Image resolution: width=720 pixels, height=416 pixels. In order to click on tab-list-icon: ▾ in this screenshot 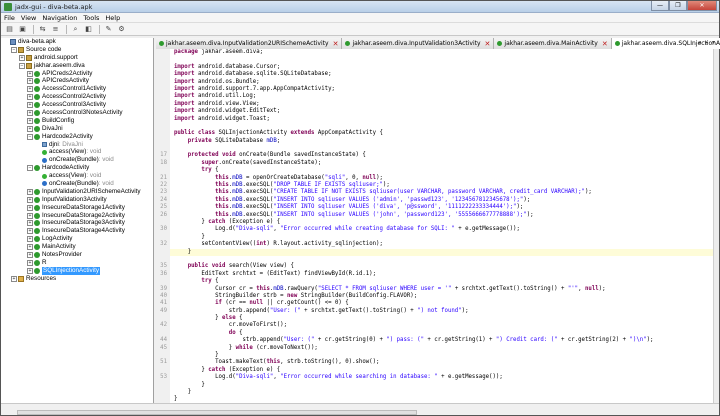, I will do `click(713, 43)`.